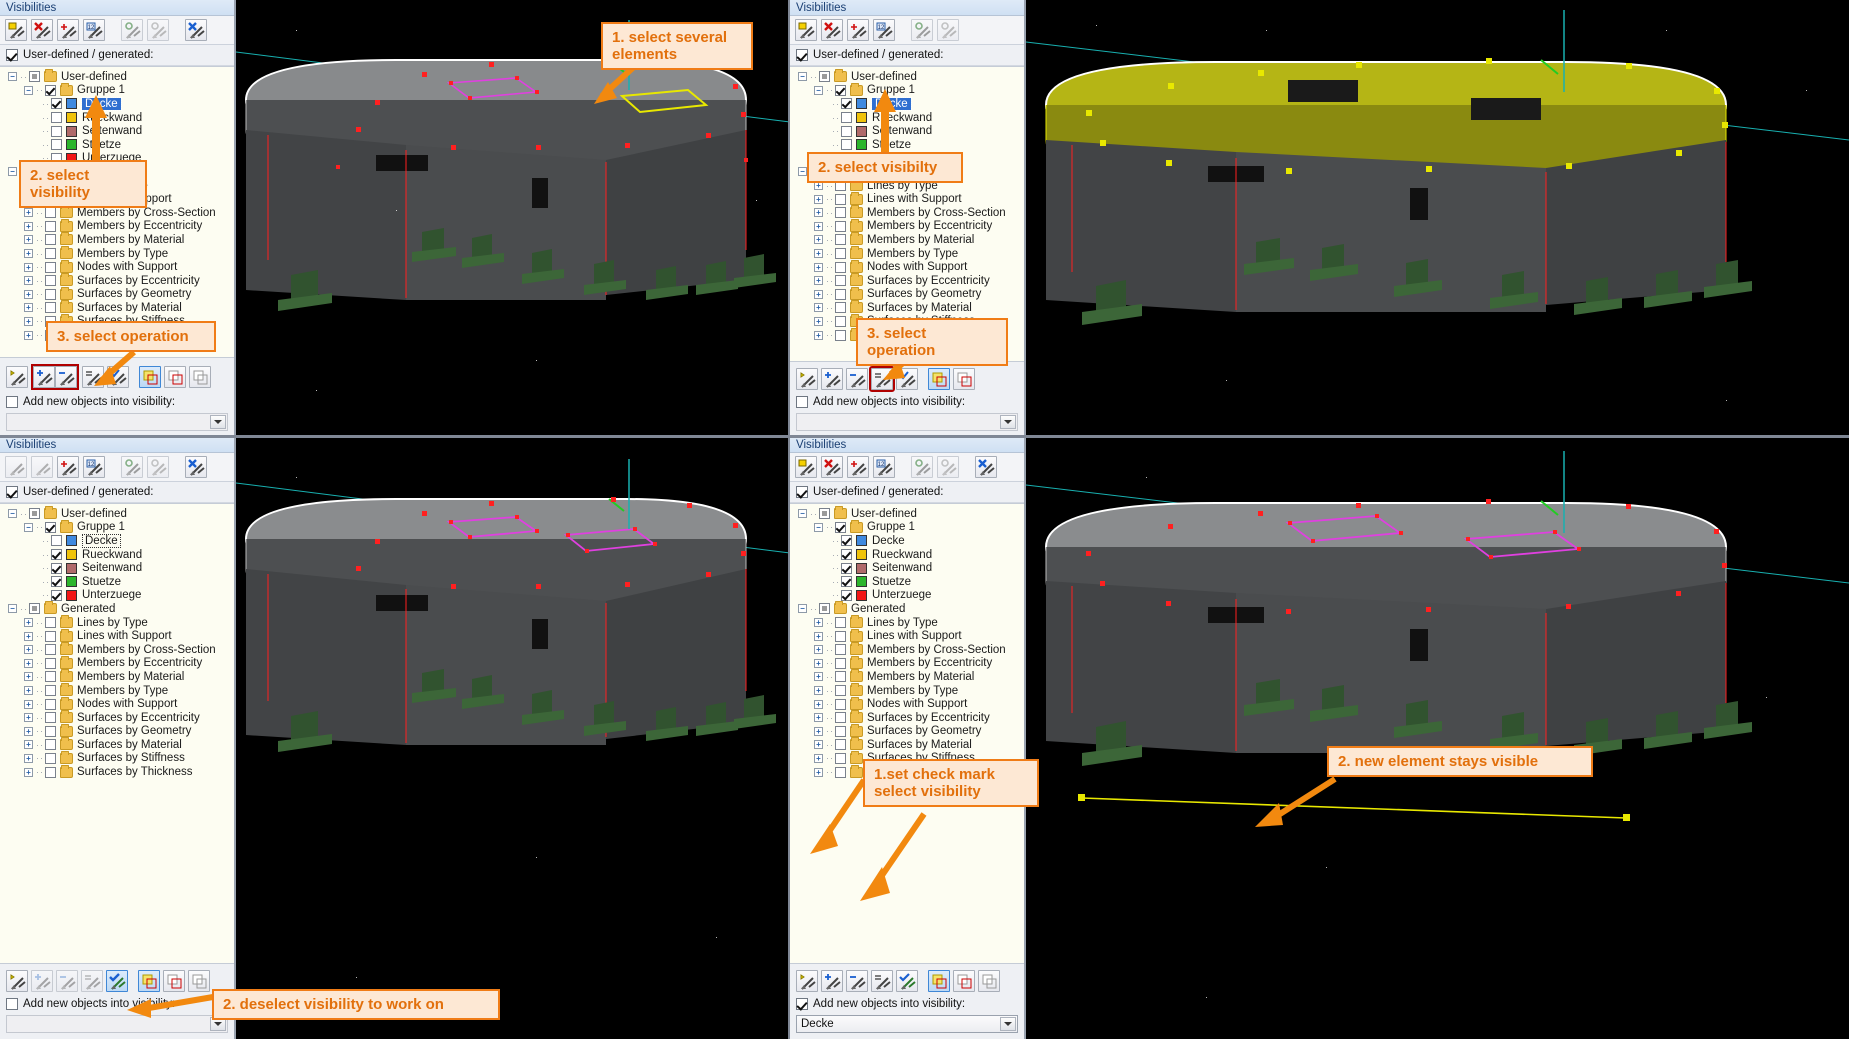 This screenshot has height=1039, width=1849. What do you see at coordinates (907, 212) in the screenshot?
I see `tree-folder-members-cross-section: + ··· Members by Cross-Section` at bounding box center [907, 212].